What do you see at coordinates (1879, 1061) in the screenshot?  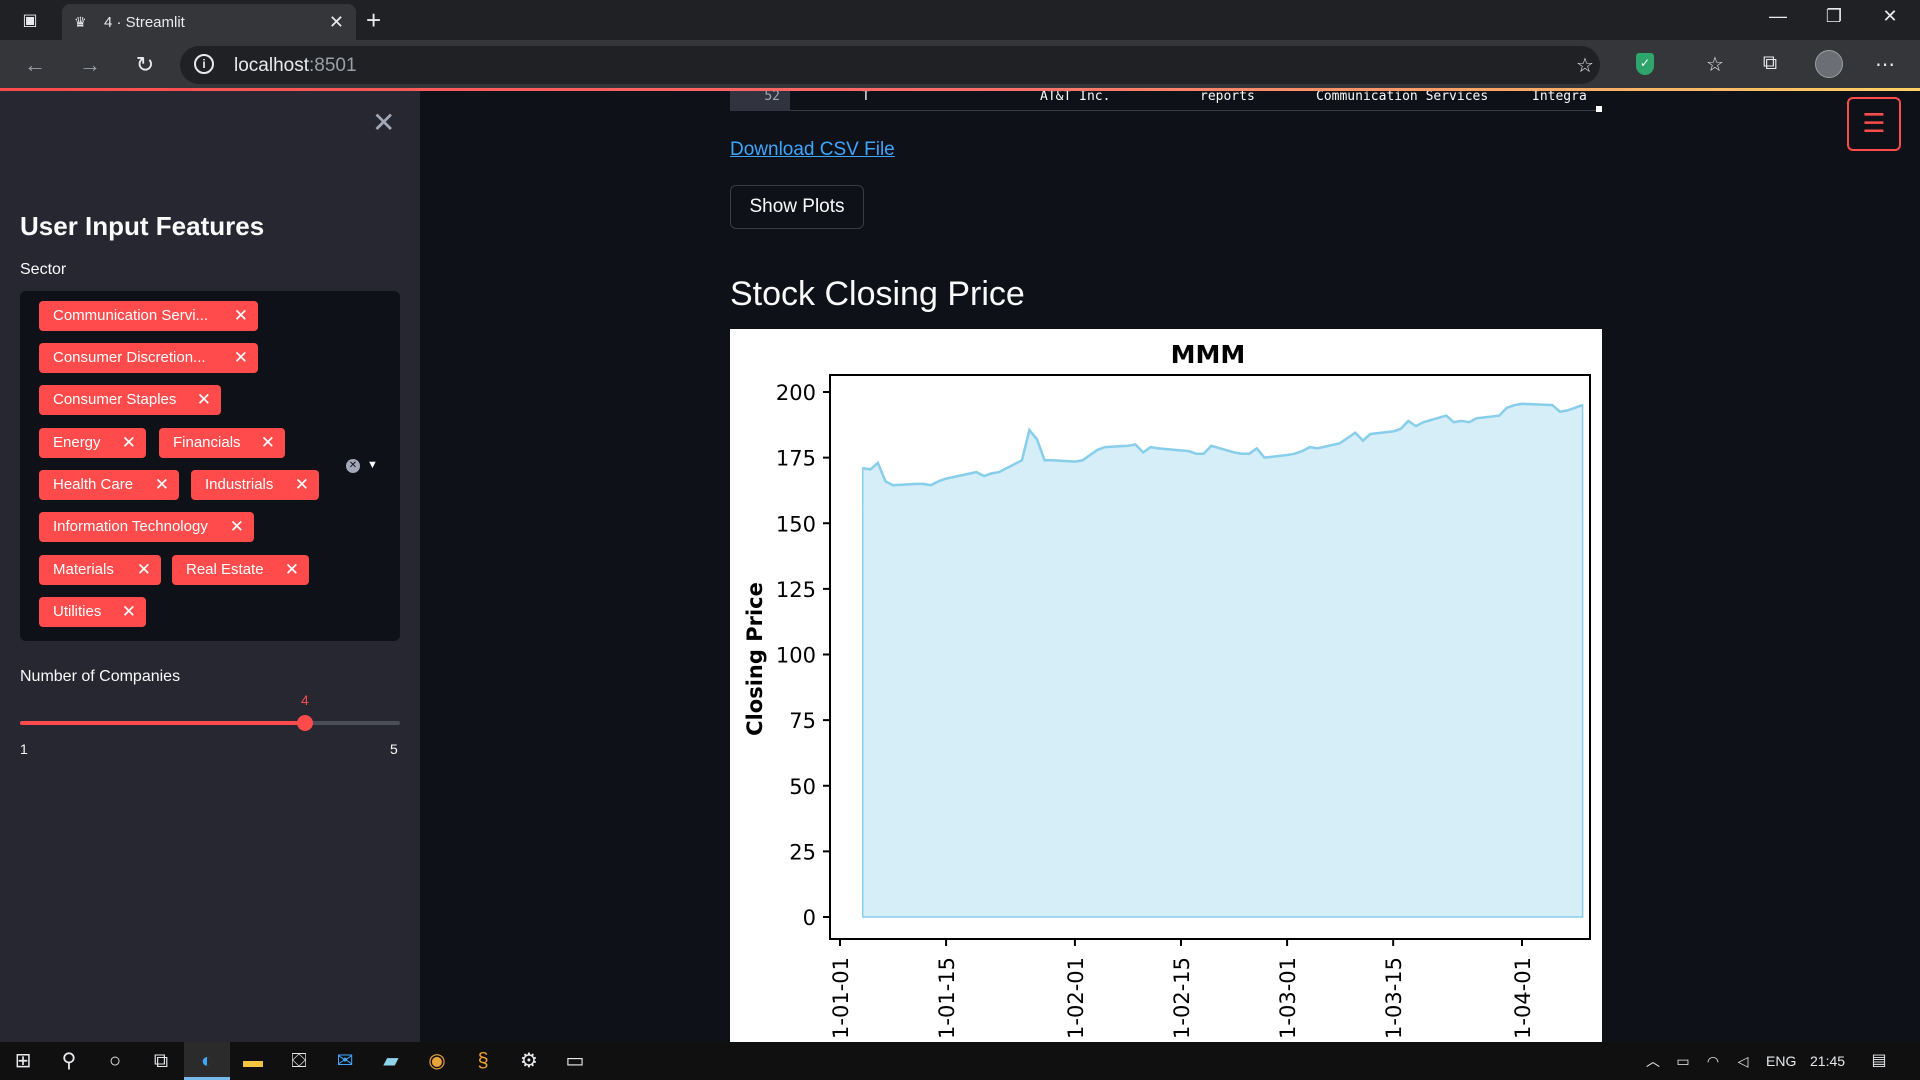 I see `notifications-icon: ▤` at bounding box center [1879, 1061].